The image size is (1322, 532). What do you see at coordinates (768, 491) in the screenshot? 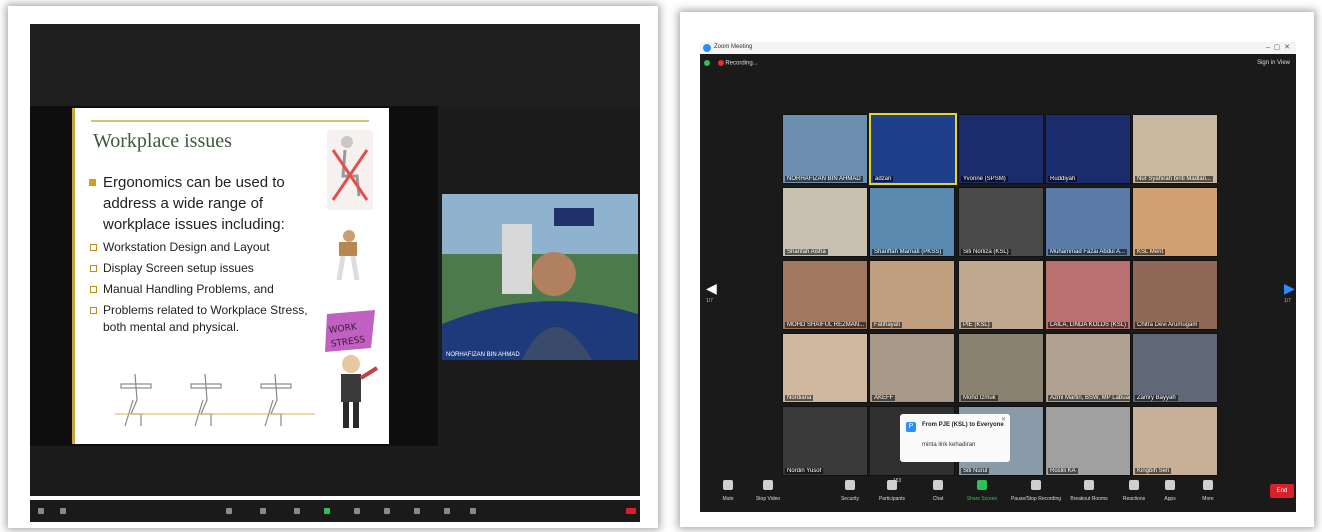
I see `stop-video-button: Stop Video` at bounding box center [768, 491].